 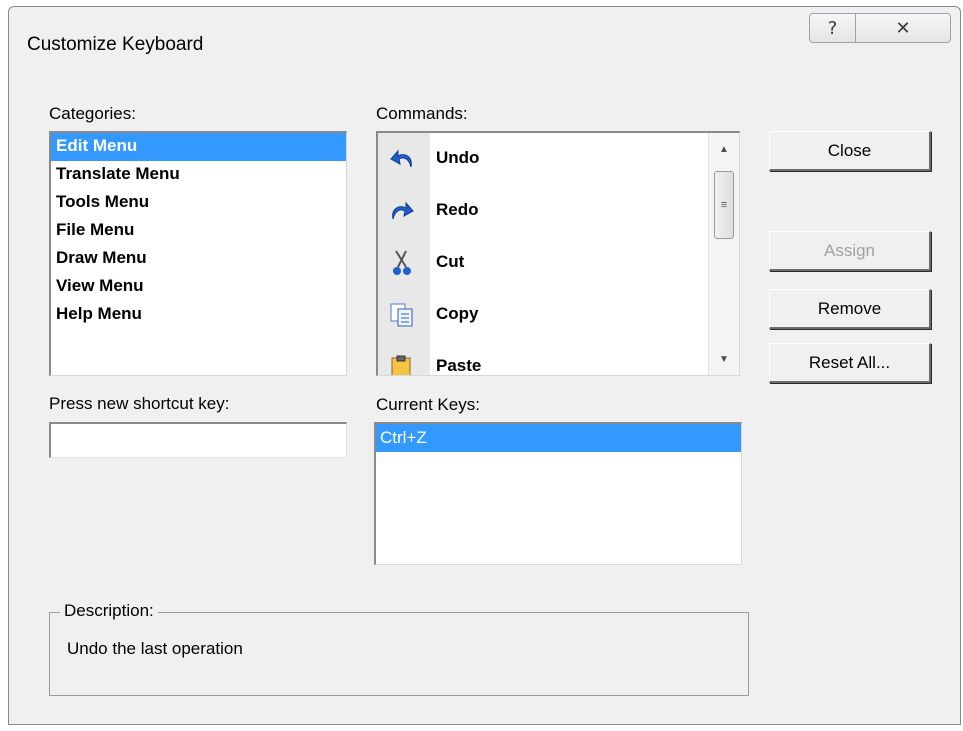 I want to click on category-item: View Menu, so click(x=198, y=287).